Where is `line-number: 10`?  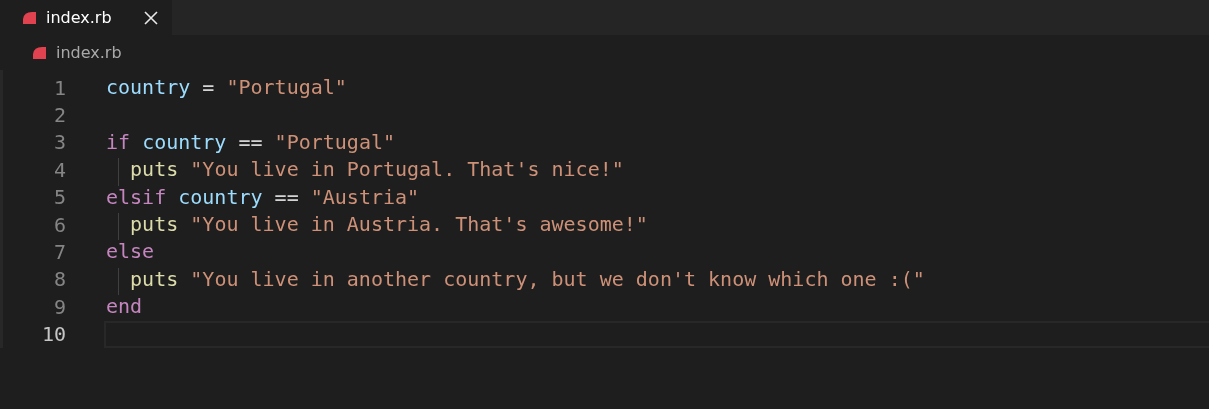
line-number: 10 is located at coordinates (53, 334).